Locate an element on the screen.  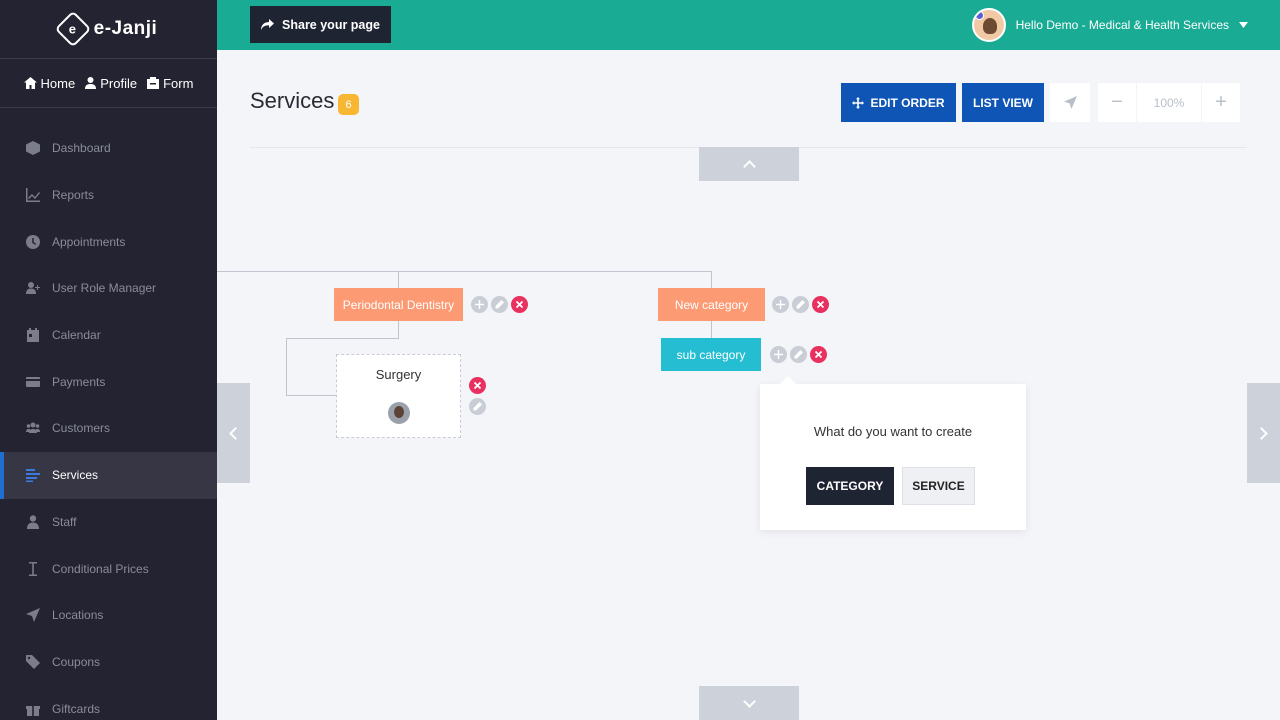
service-actions is located at coordinates (477, 396).